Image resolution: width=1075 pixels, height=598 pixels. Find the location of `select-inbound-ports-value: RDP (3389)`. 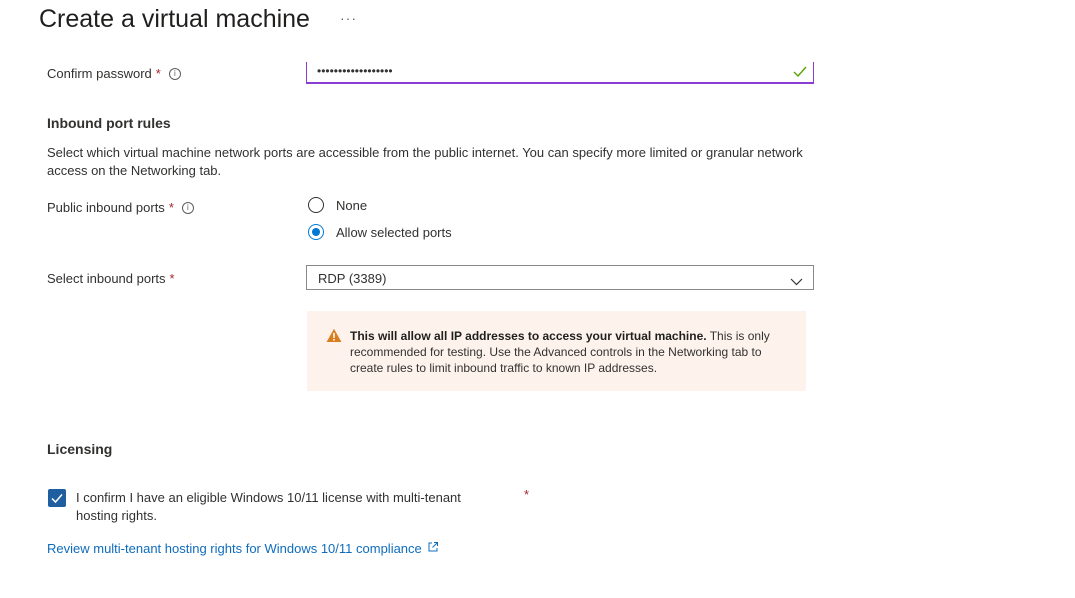

select-inbound-ports-value: RDP (3389) is located at coordinates (352, 278).